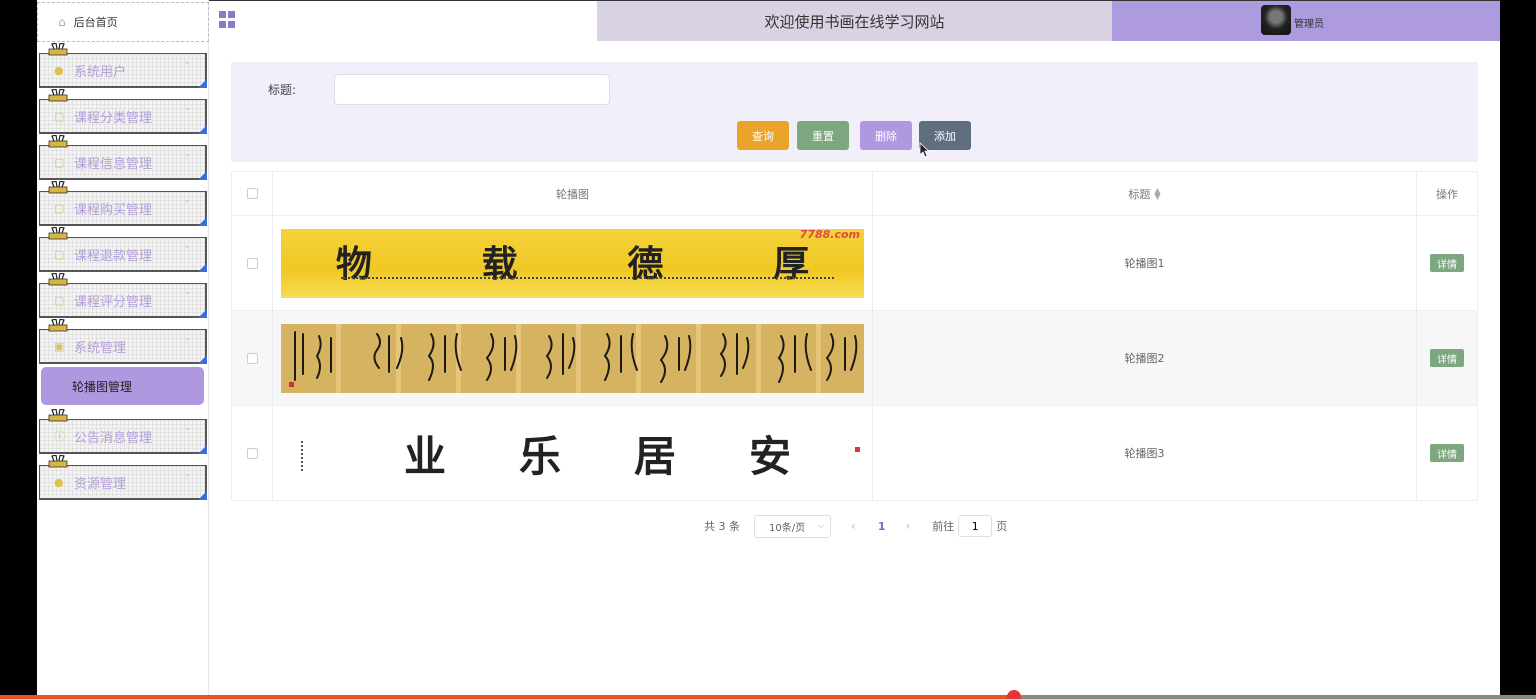  What do you see at coordinates (1145, 193) in the screenshot?
I see `header-title: 标题 ▲ ▼` at bounding box center [1145, 193].